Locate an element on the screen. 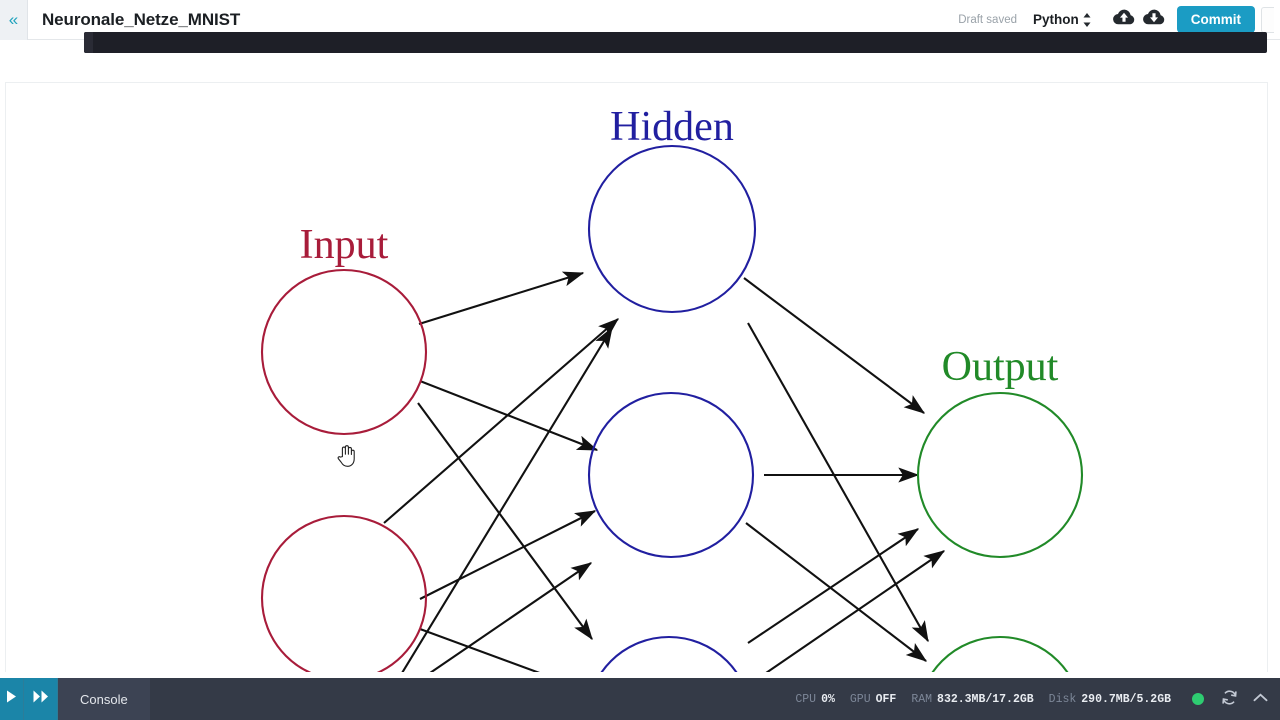  stat-cpu-value: 0% is located at coordinates (828, 699).